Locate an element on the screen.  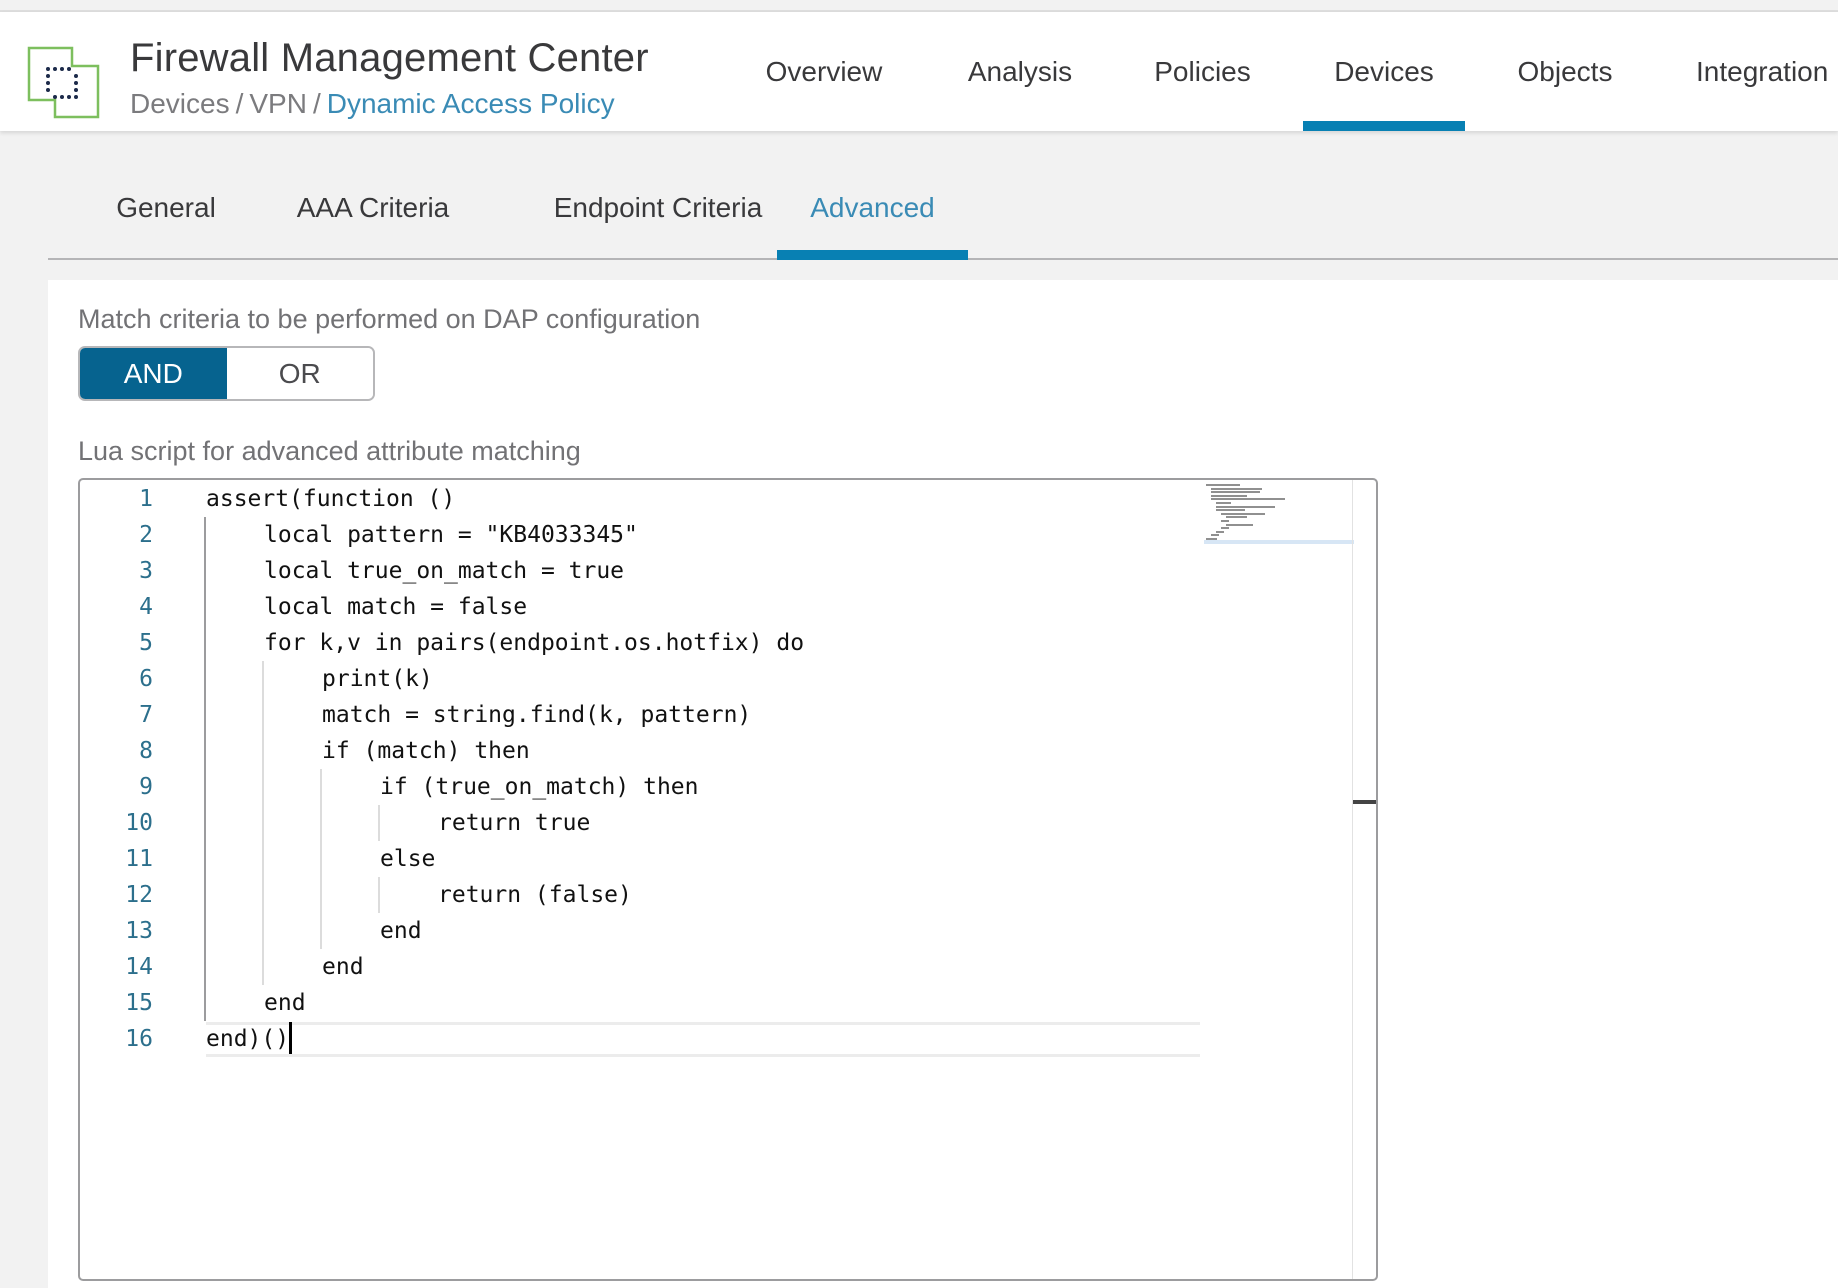
line-number: 8 is located at coordinates (146, 751).